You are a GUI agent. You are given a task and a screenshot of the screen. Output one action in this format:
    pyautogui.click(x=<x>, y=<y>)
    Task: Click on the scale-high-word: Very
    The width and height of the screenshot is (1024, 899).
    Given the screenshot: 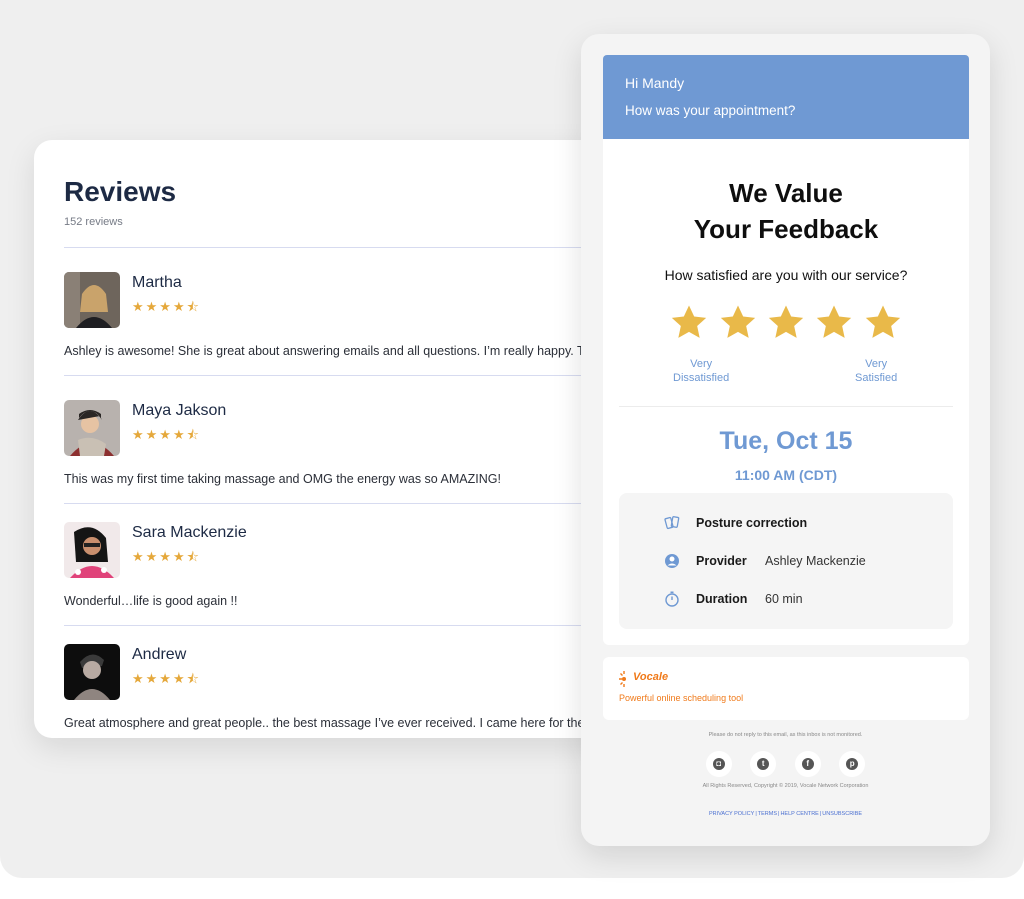 What is the action you would take?
    pyautogui.click(x=876, y=364)
    